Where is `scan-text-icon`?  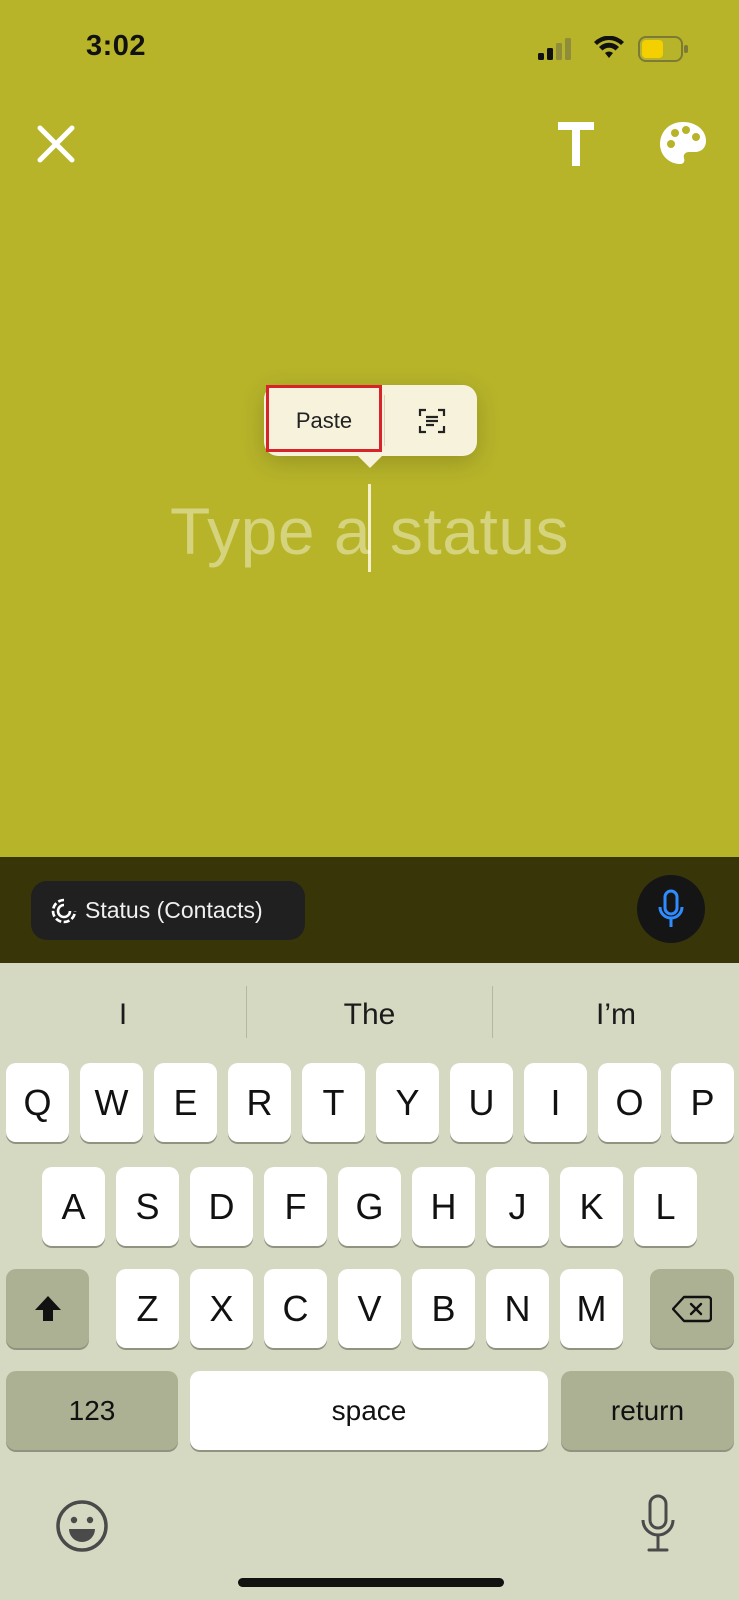 scan-text-icon is located at coordinates (431, 420).